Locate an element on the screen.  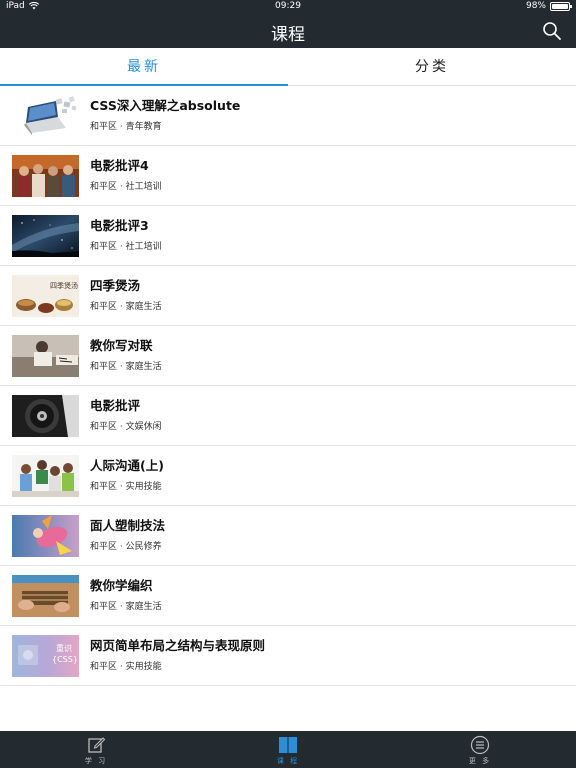
course-title: 电影批评 is located at coordinates (115, 405).